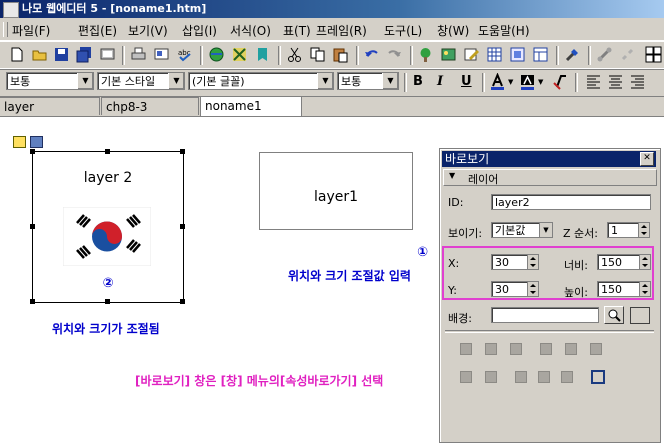 This screenshot has width=664, height=444. I want to click on site-manager-icon, so click(425, 54).